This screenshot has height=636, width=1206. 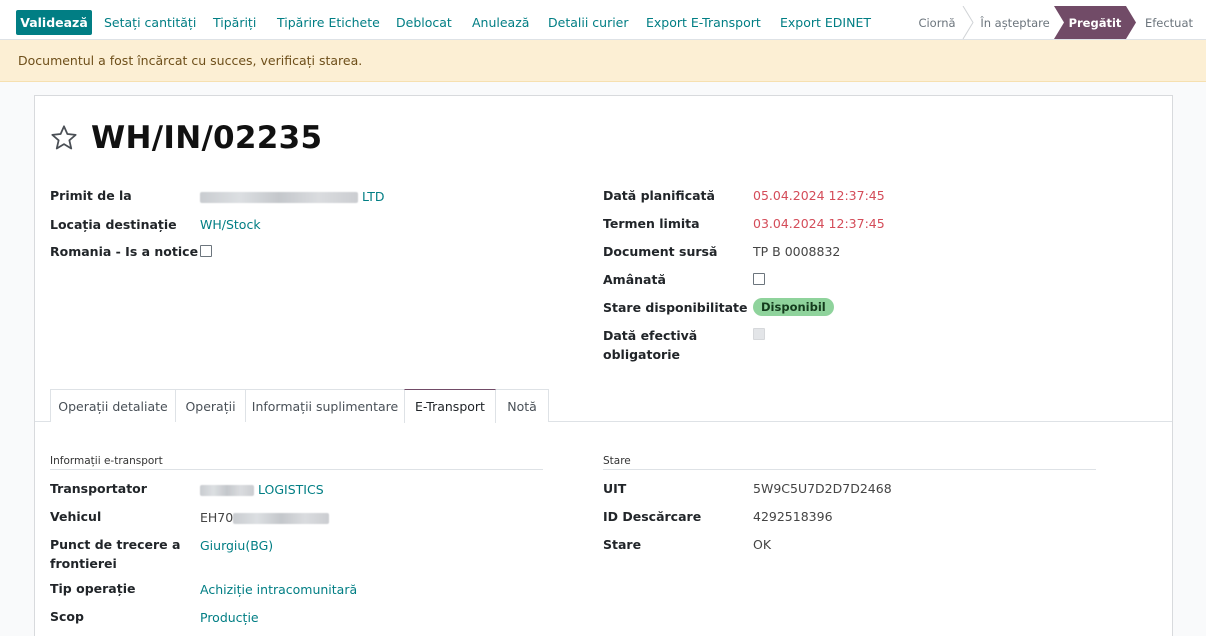 What do you see at coordinates (113, 405) in the screenshot?
I see `tab-detailed-operations: Operații detaliate` at bounding box center [113, 405].